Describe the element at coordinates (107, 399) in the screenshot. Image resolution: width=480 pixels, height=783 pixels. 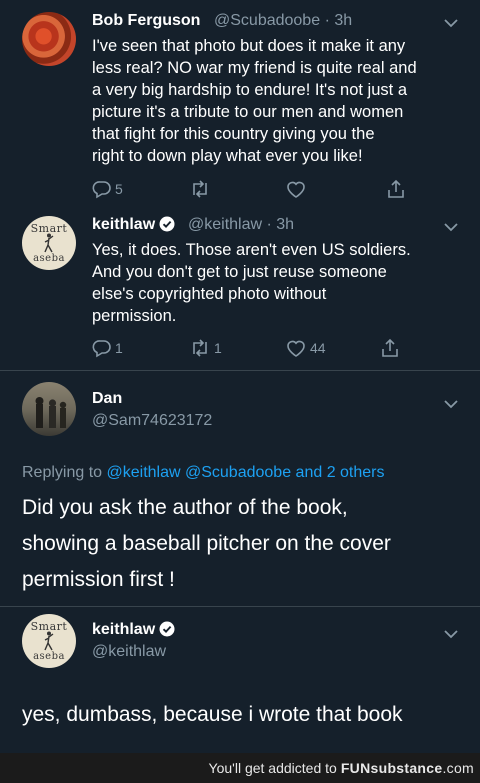
I see `author-name: Dan` at that location.